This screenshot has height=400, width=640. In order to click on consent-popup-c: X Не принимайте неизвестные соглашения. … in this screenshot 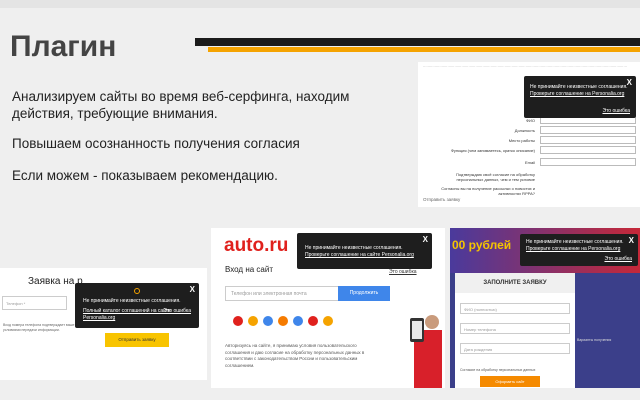, I will do `click(364, 251)`.